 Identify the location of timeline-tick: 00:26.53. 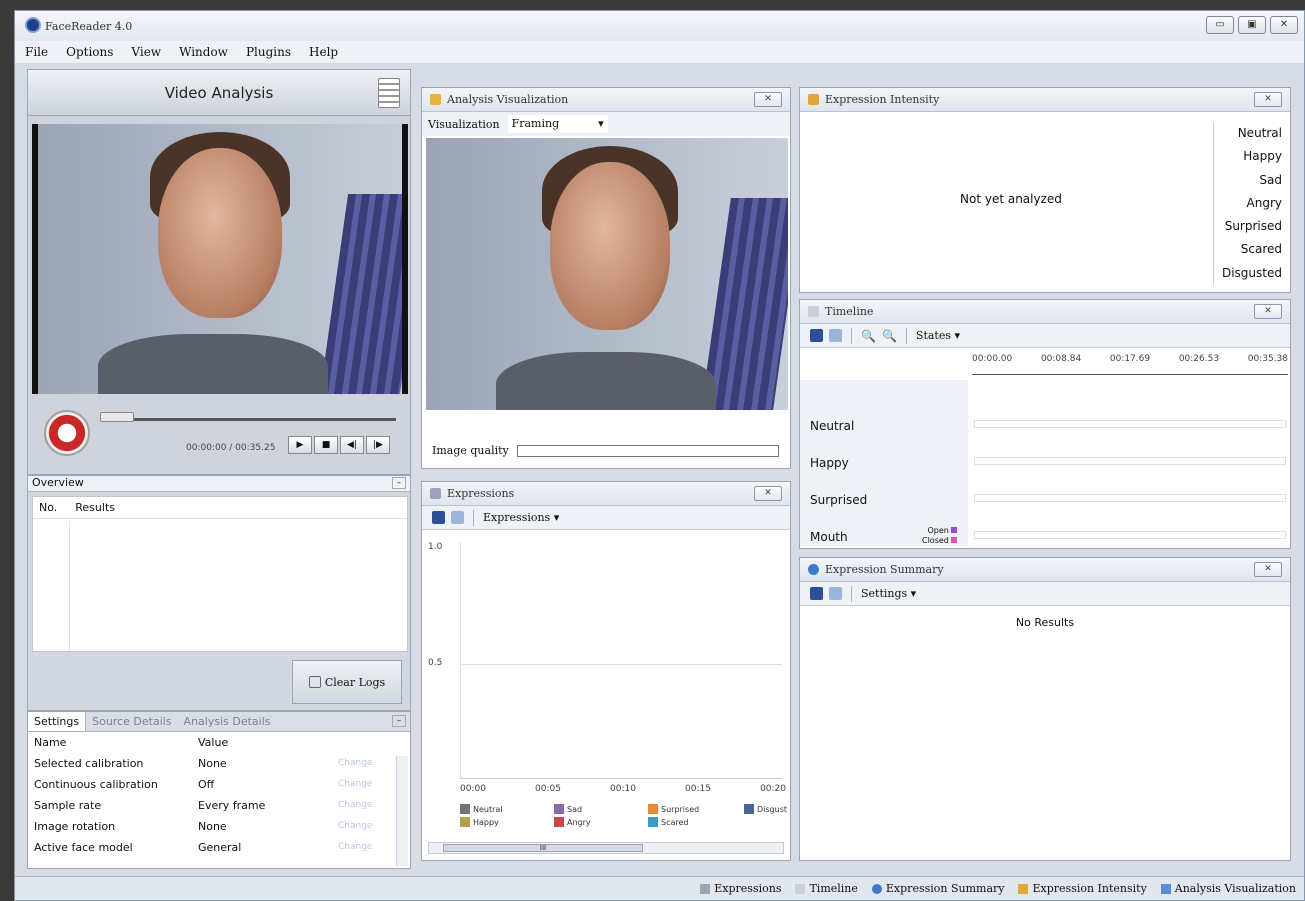
(1199, 359).